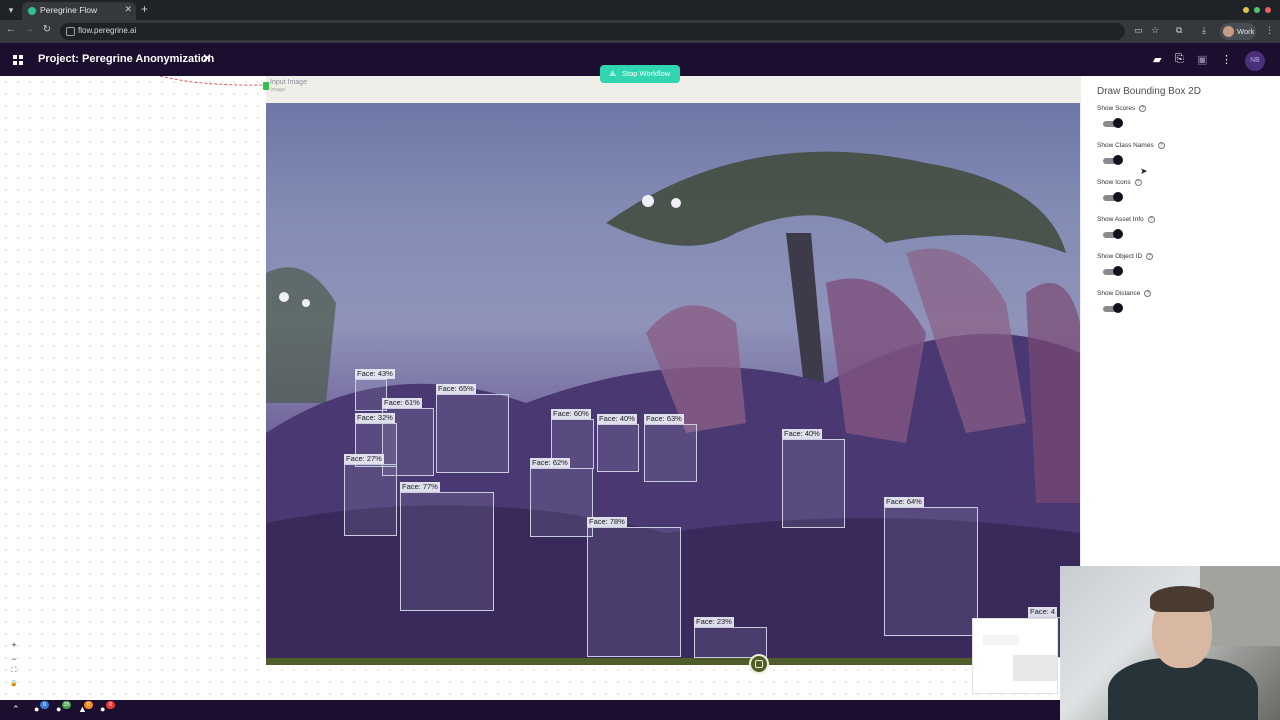 The height and width of the screenshot is (720, 1280). I want to click on bookmark-star-icon: ☆, so click(1155, 30).